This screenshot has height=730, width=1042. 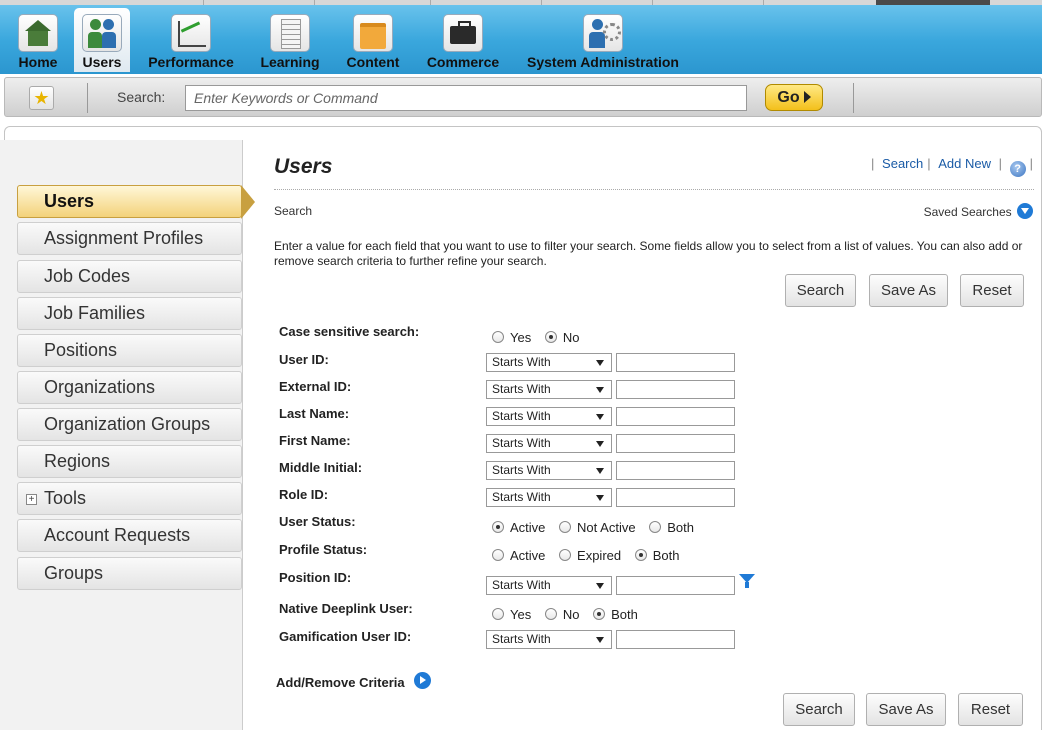 I want to click on keyword-search-input, so click(x=466, y=98).